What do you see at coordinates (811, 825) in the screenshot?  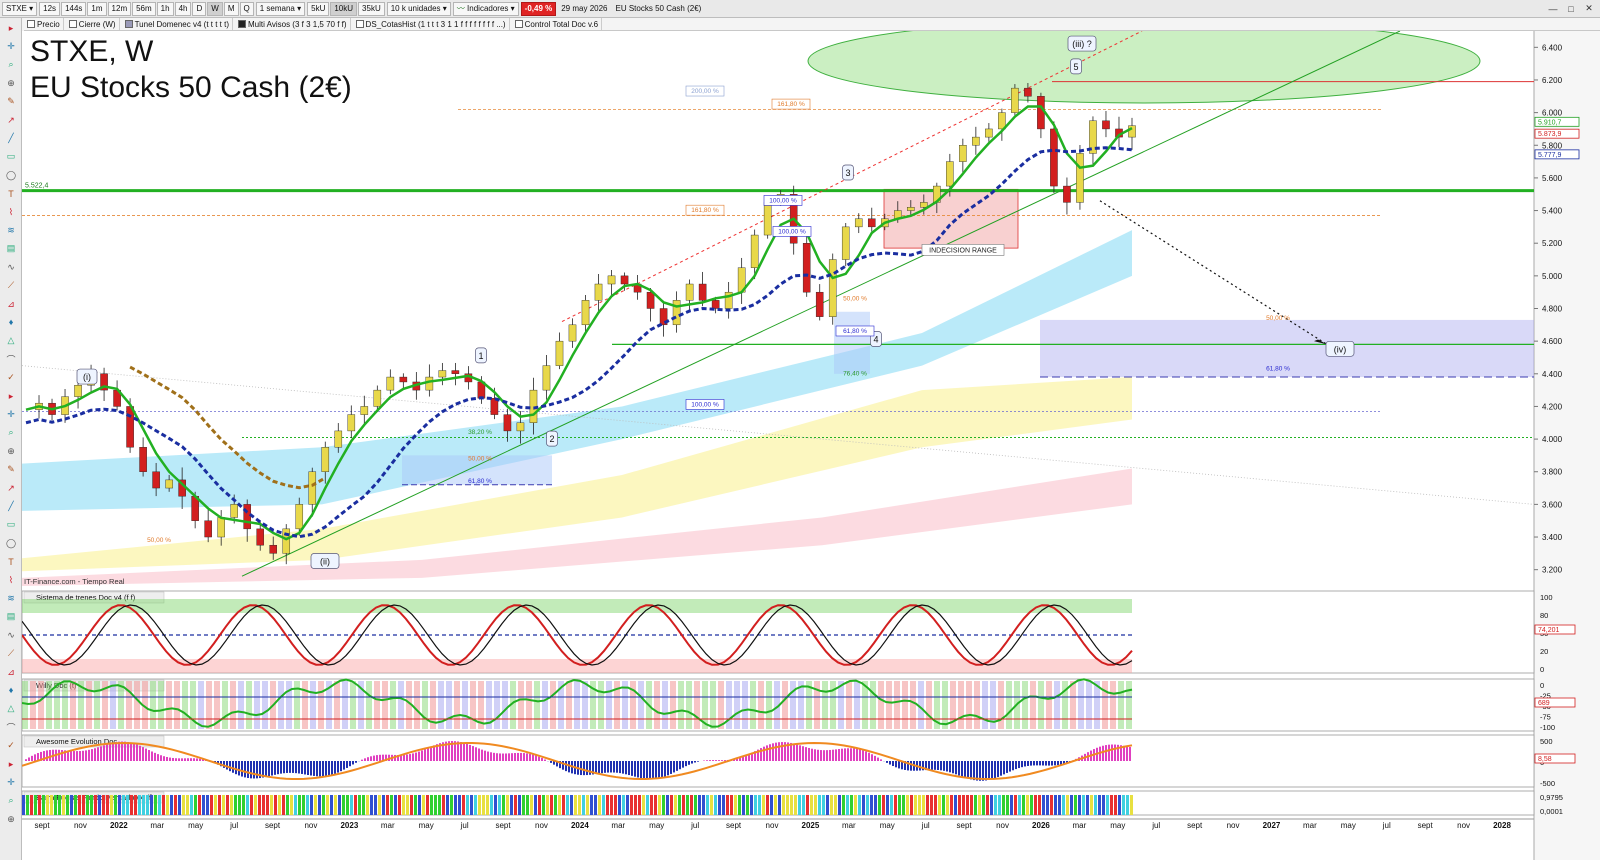 I see `x-tick-label: 2025` at bounding box center [811, 825].